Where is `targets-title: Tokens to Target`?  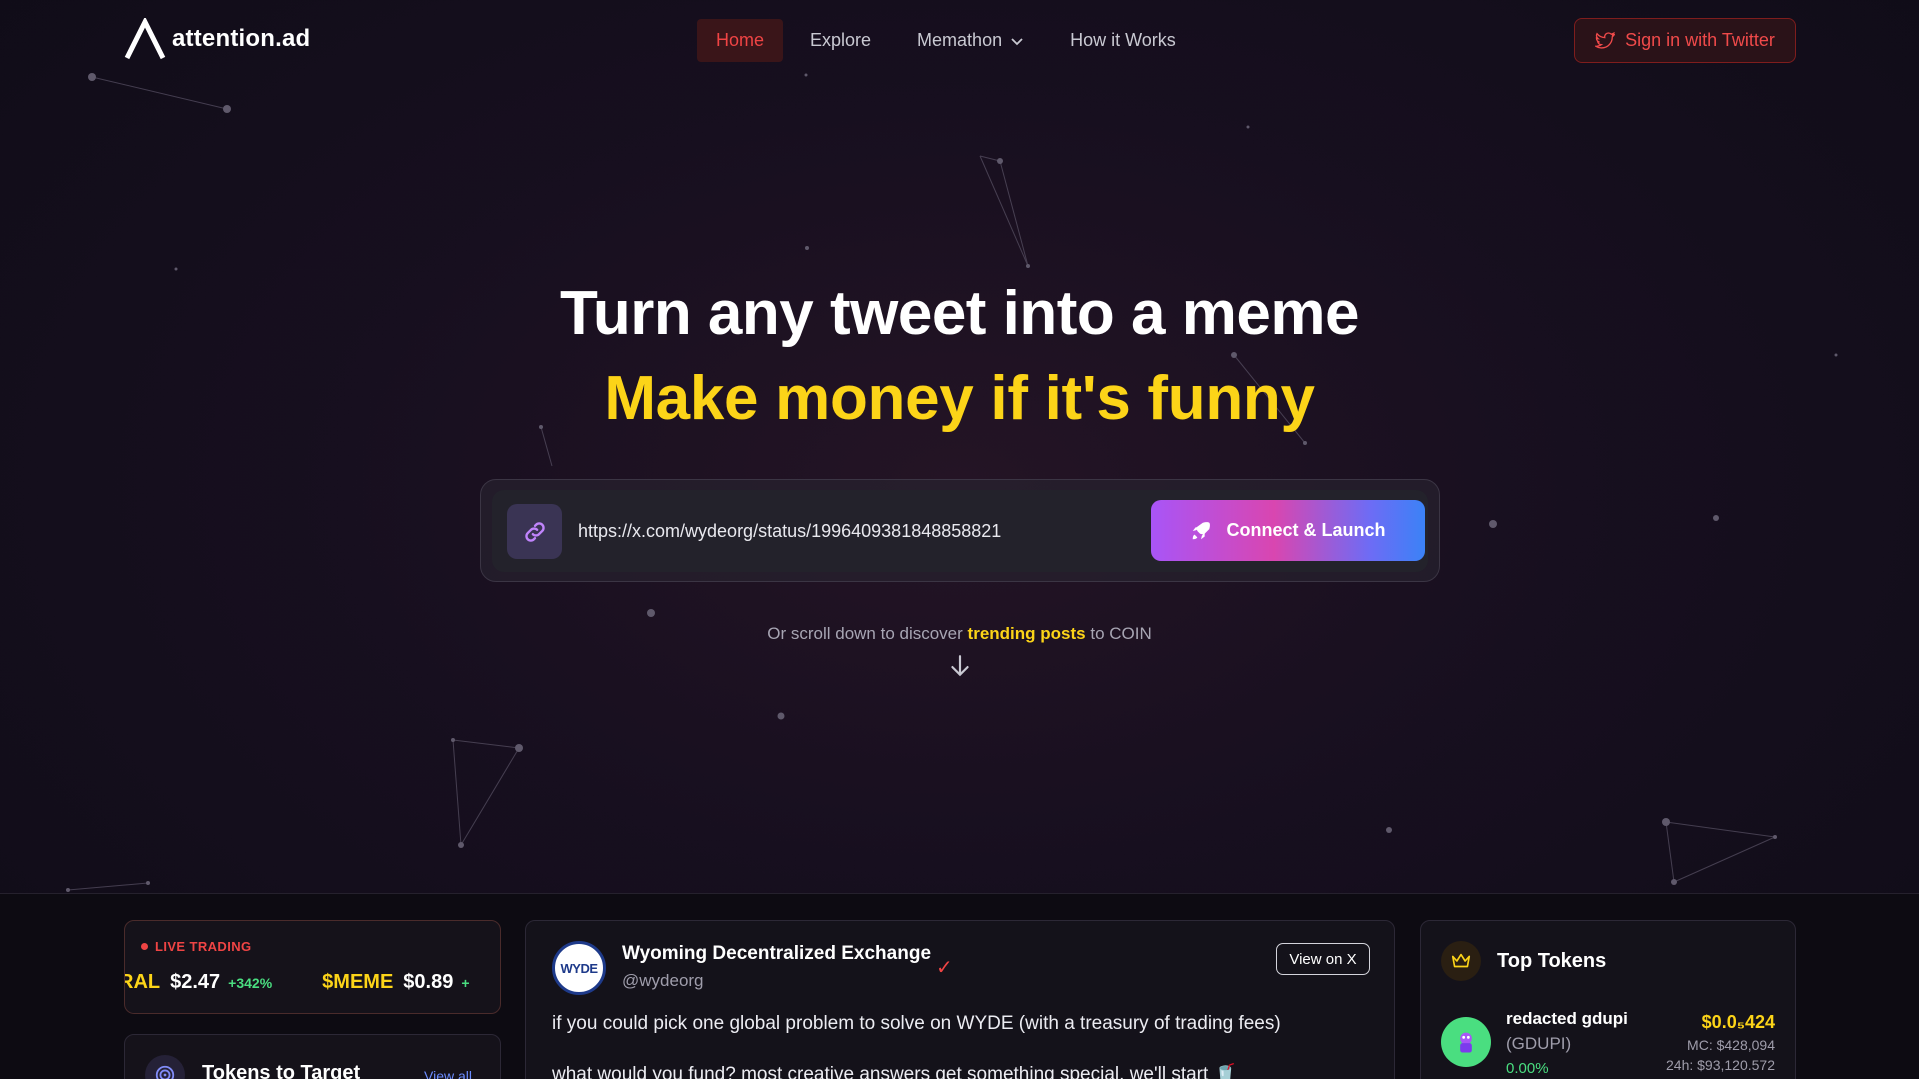 targets-title: Tokens to Target is located at coordinates (281, 1070).